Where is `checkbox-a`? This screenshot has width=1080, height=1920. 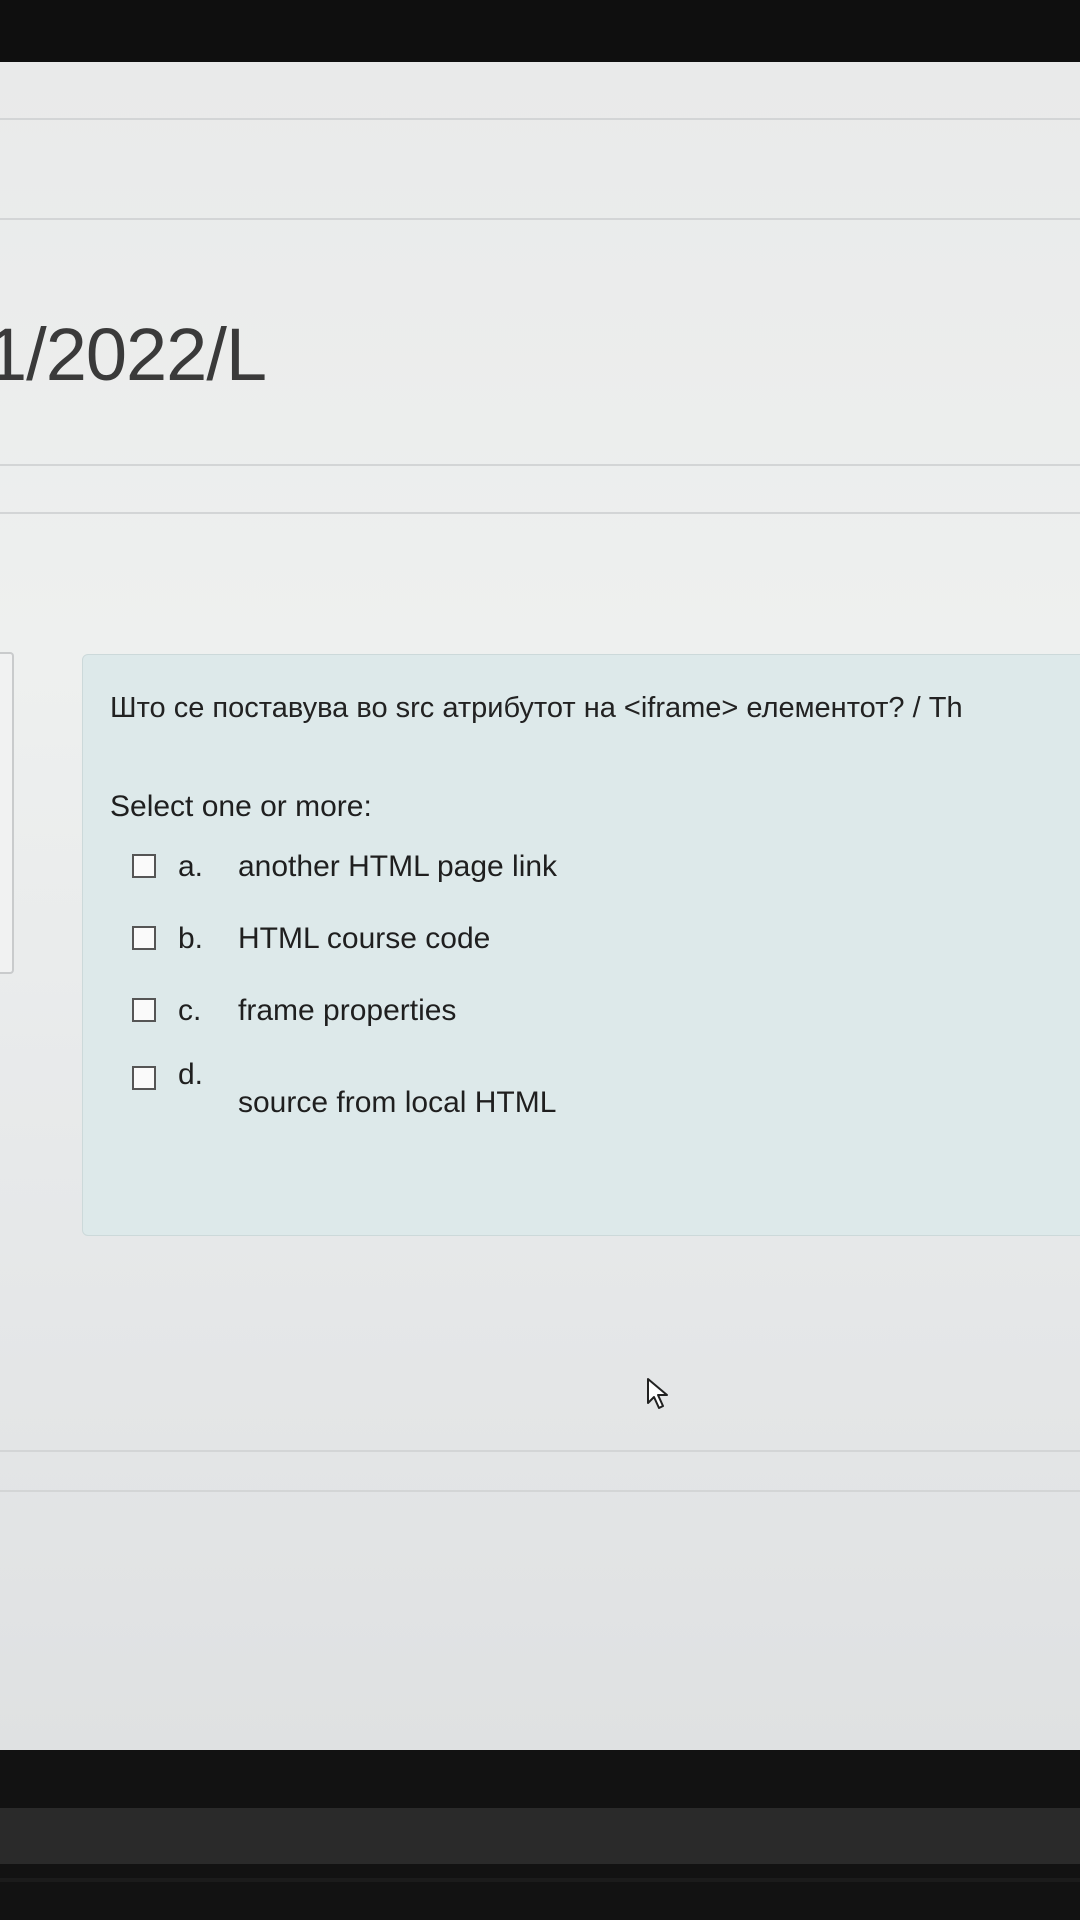 checkbox-a is located at coordinates (144, 866).